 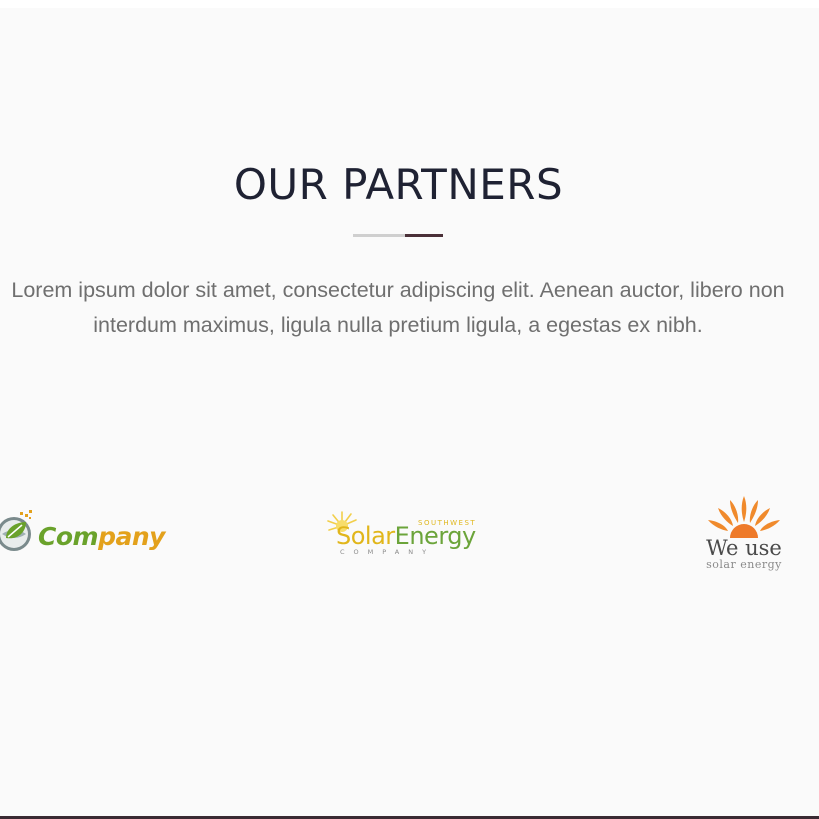 I want to click on divider-accent-segment, so click(x=424, y=235).